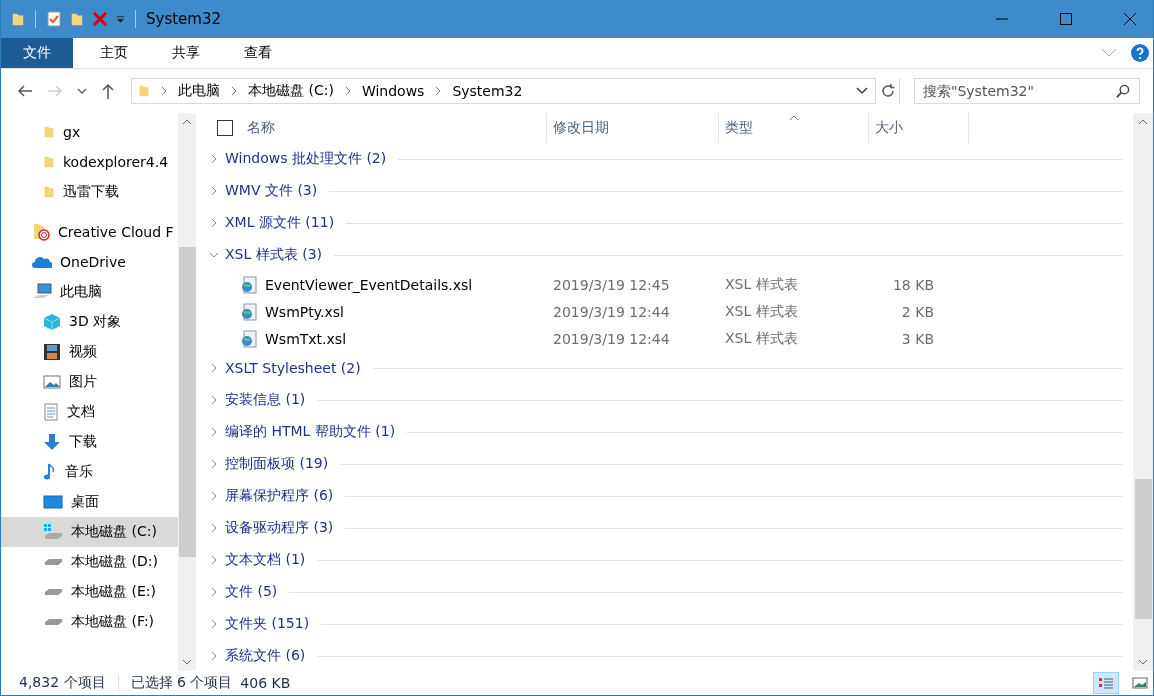 The image size is (1154, 696). I want to click on close-icon, so click(1130, 19).